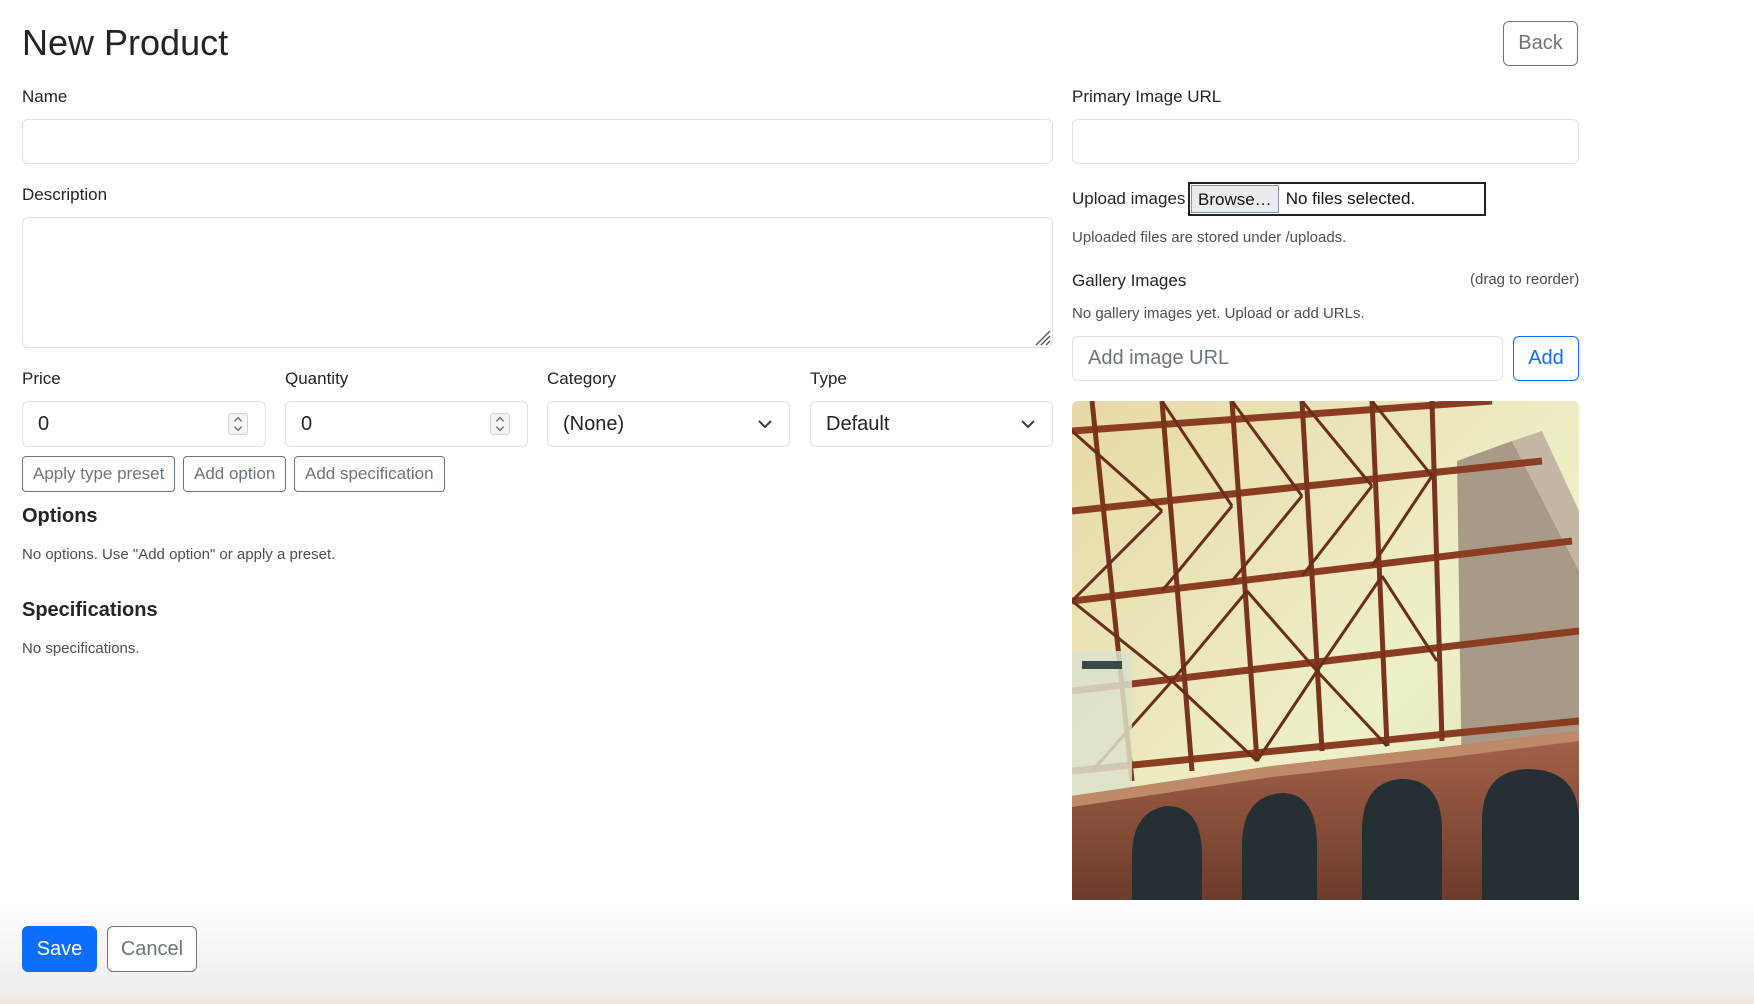 The height and width of the screenshot is (1004, 1754). I want to click on gallery-images-label: Gallery Images, so click(1129, 280).